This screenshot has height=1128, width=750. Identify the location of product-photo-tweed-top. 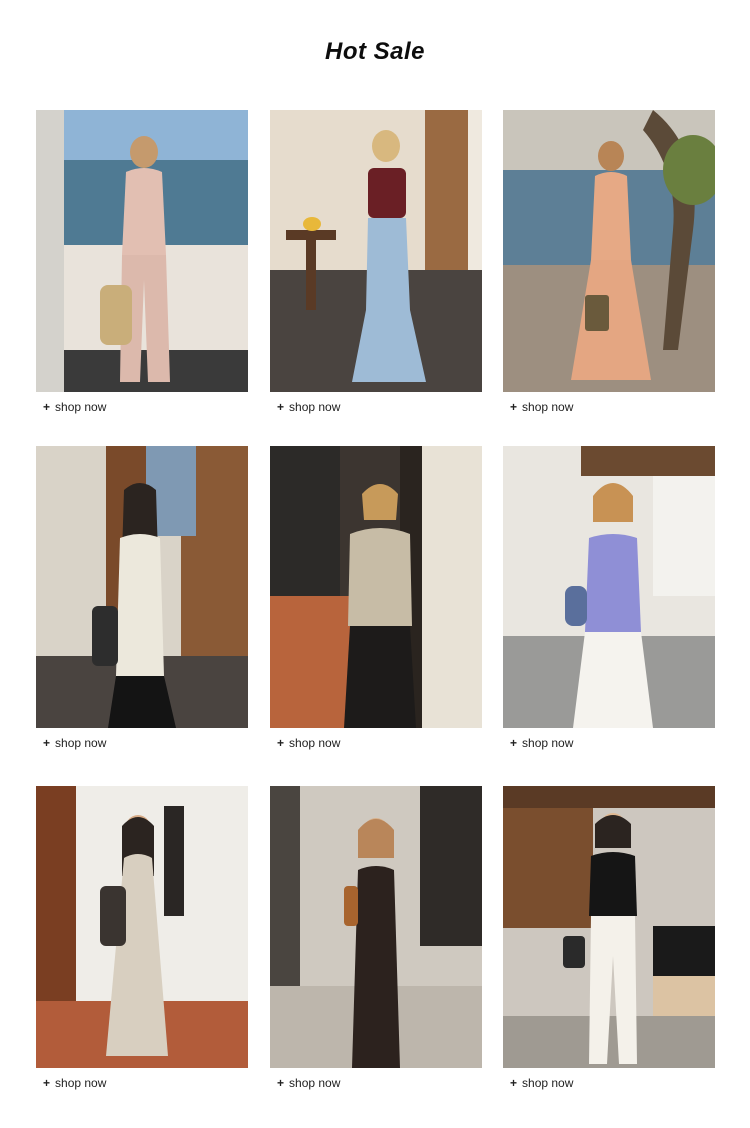
(376, 587).